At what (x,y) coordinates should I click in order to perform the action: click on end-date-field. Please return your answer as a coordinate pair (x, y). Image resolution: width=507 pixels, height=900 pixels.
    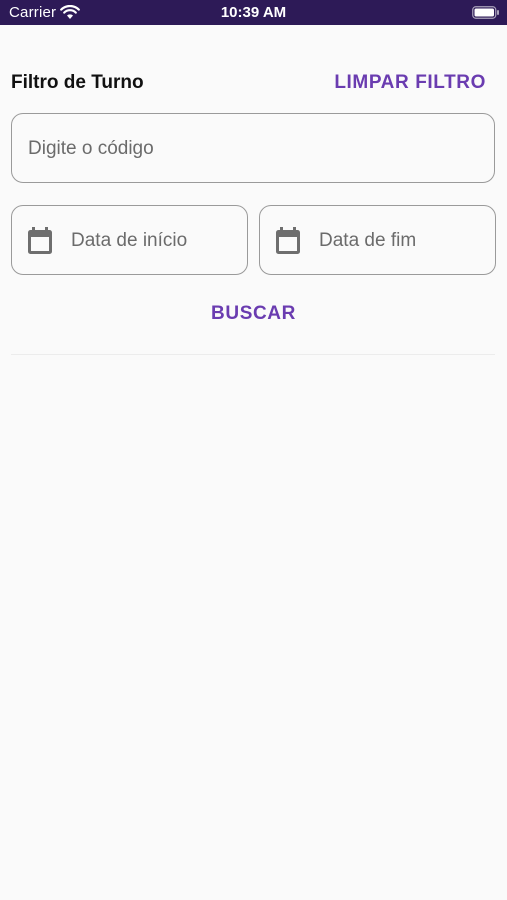
    Looking at the image, I should click on (377, 240).